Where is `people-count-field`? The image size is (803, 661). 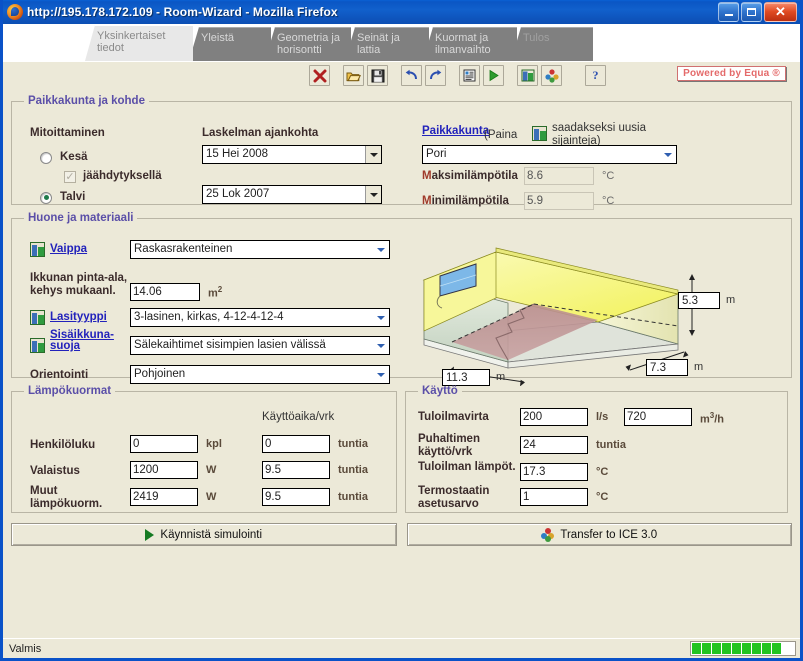
people-count-field is located at coordinates (164, 444).